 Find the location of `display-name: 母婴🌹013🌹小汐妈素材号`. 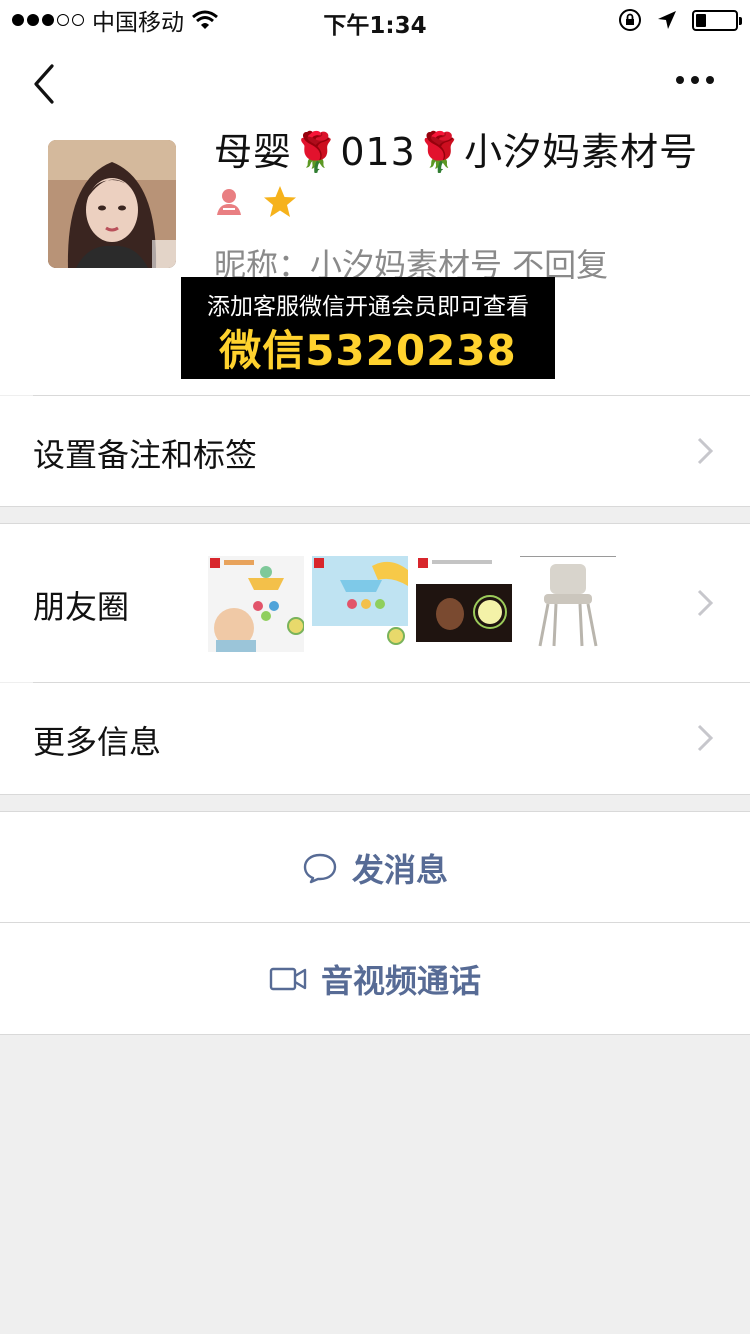

display-name: 母婴🌹013🌹小汐妈素材号 is located at coordinates (456, 152).